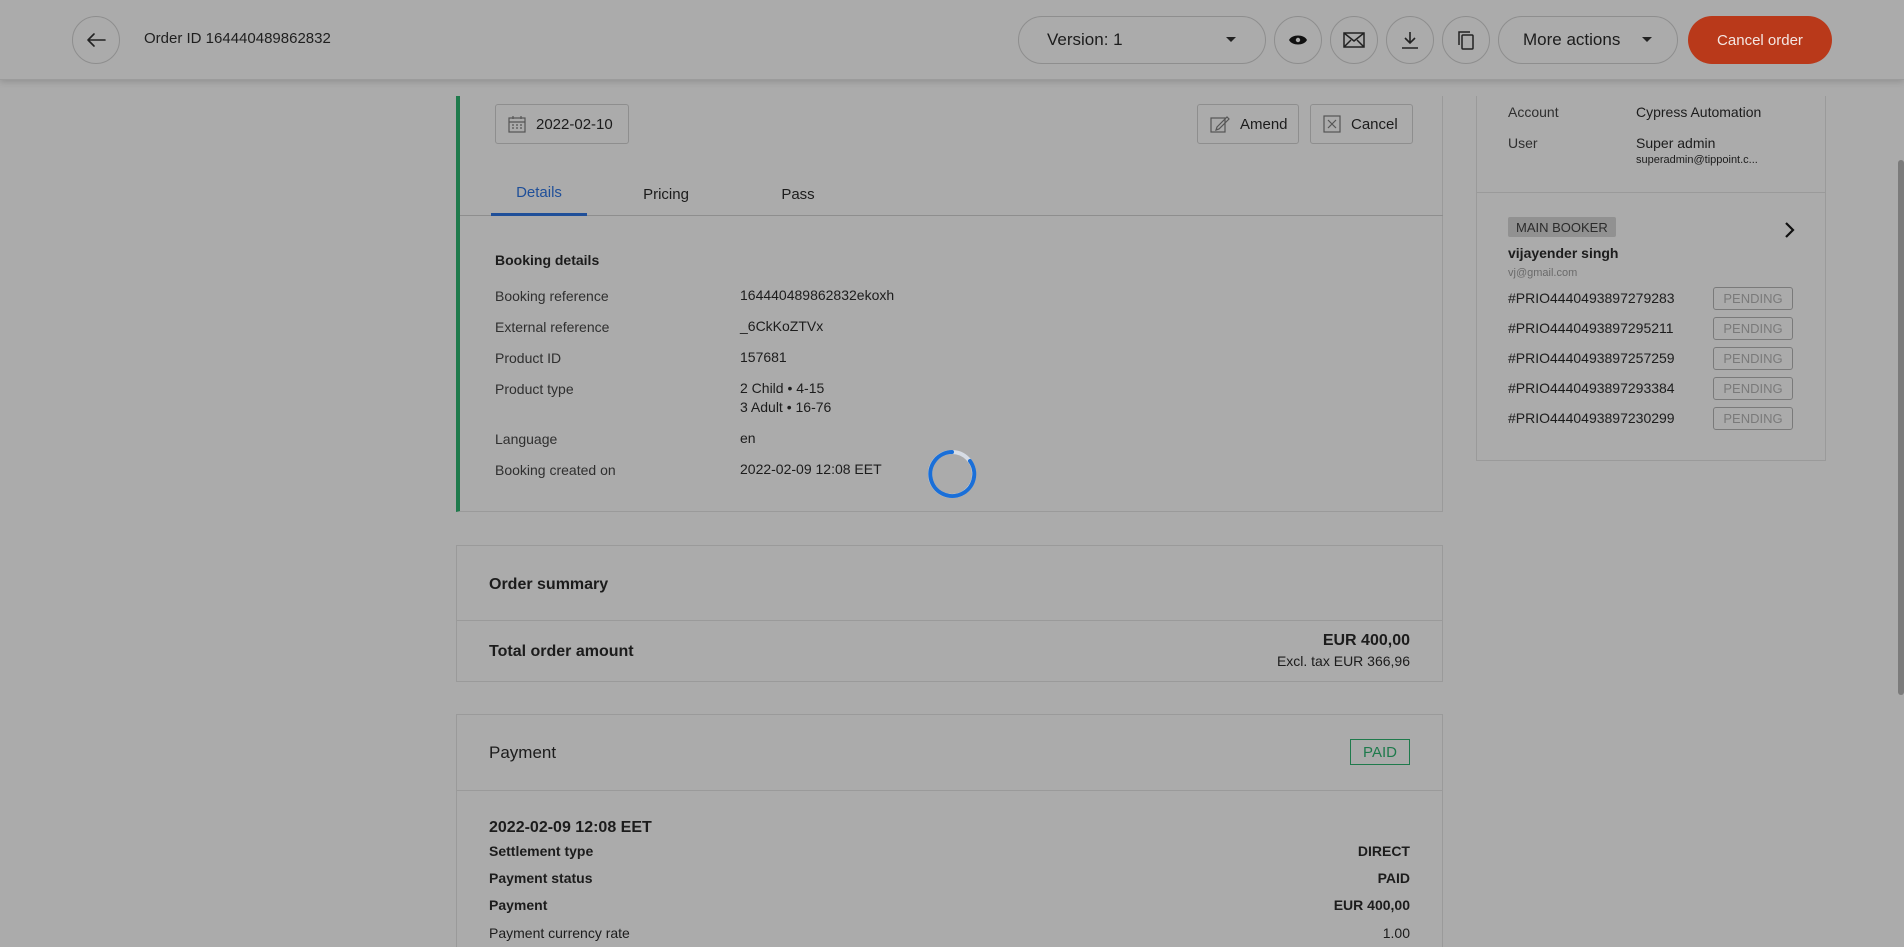 The image size is (1904, 947). Describe the element at coordinates (1343, 661) in the screenshot. I see `excl-tax-value: Excl. tax EUR 366,96` at that location.